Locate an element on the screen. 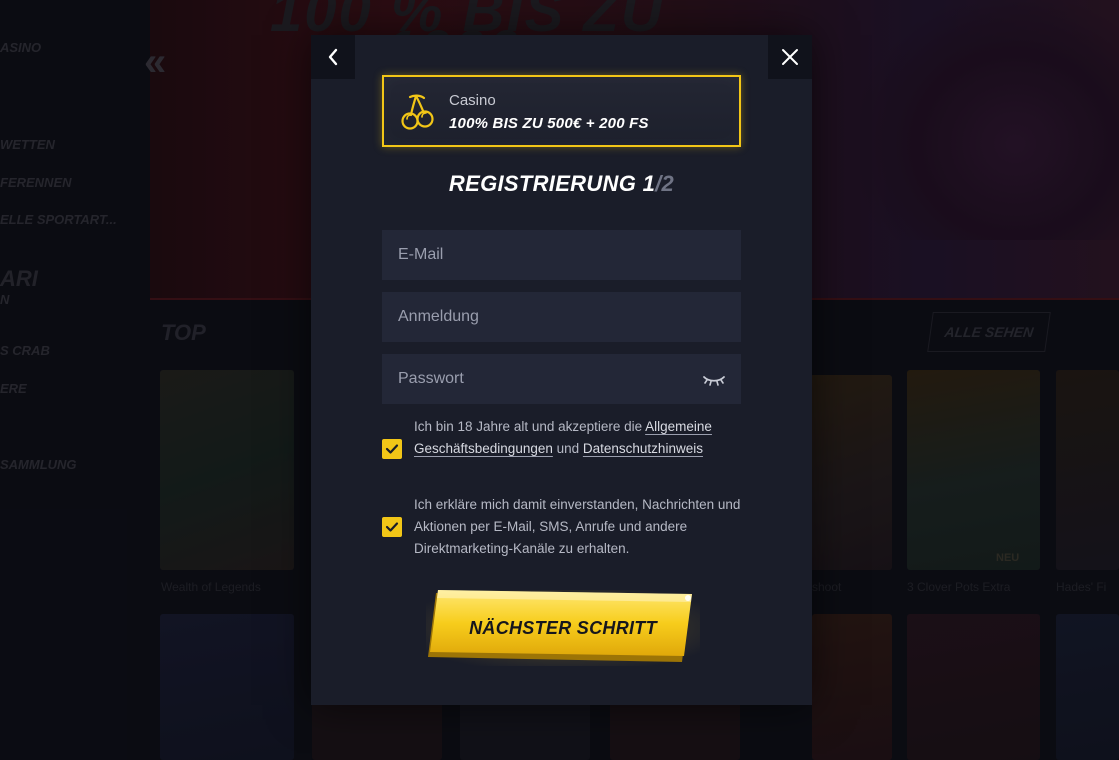  page-title: REGISTRIERUNG 1/2 is located at coordinates (561, 184).